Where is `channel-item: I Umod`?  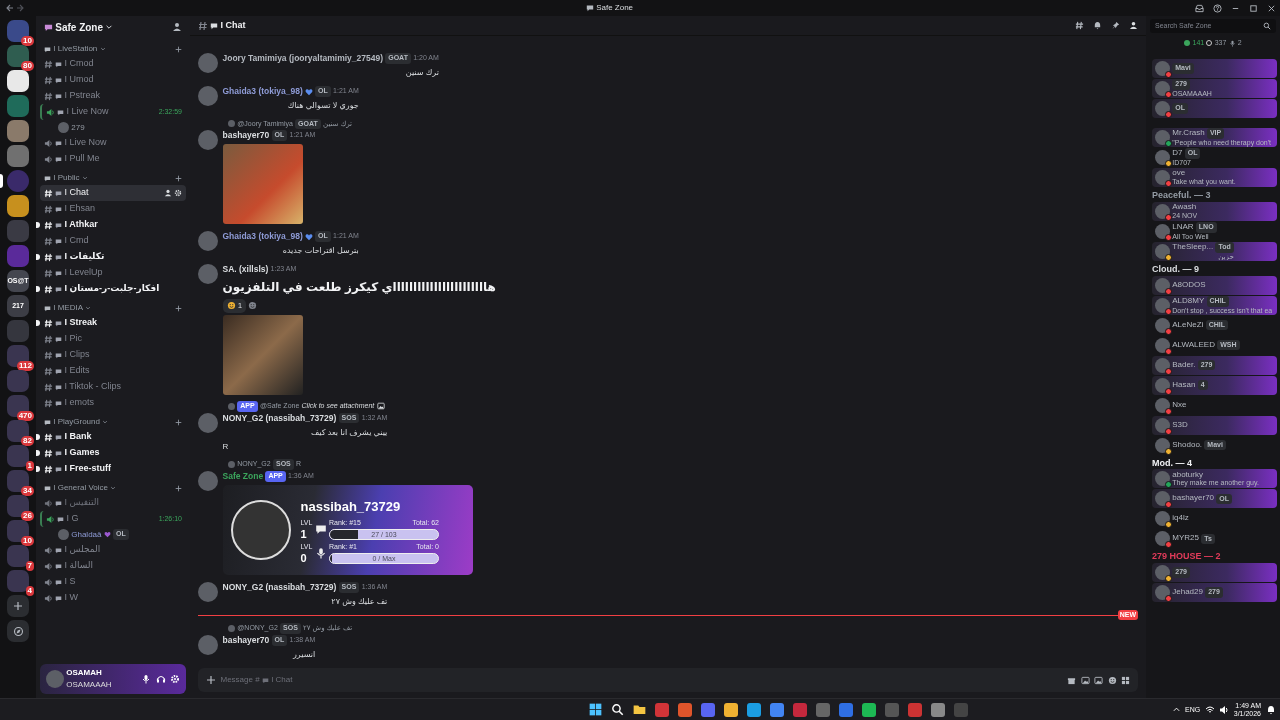
channel-item: I Umod is located at coordinates (113, 80).